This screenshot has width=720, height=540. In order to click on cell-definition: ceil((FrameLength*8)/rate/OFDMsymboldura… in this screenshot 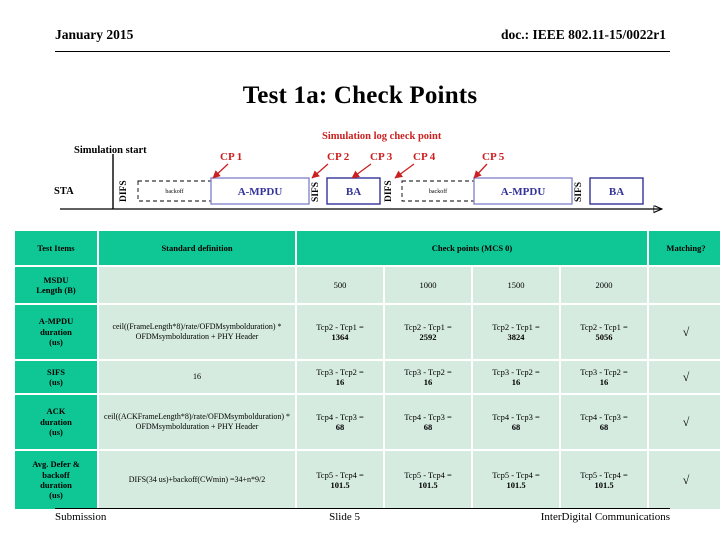, I will do `click(197, 332)`.